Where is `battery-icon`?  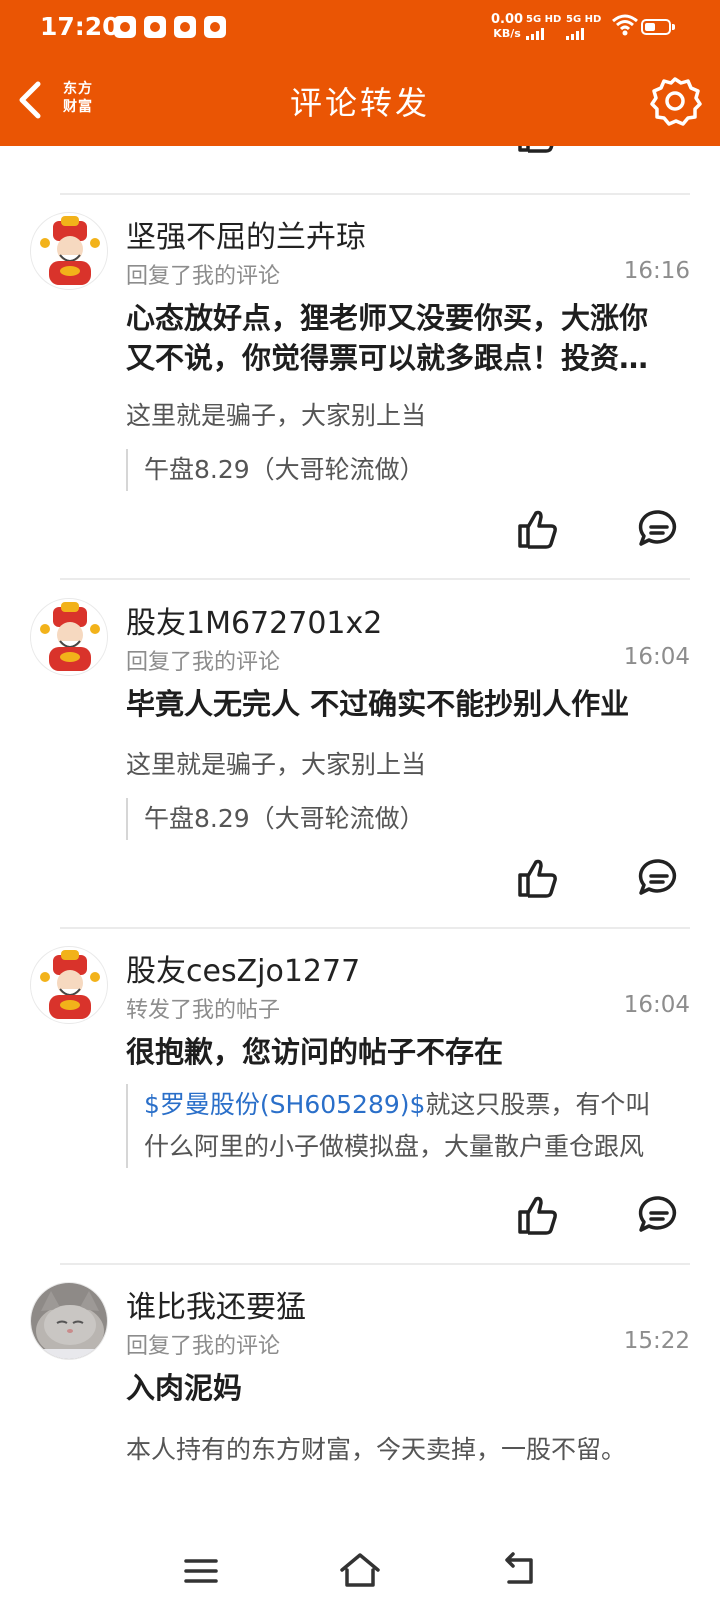
battery-icon is located at coordinates (658, 27).